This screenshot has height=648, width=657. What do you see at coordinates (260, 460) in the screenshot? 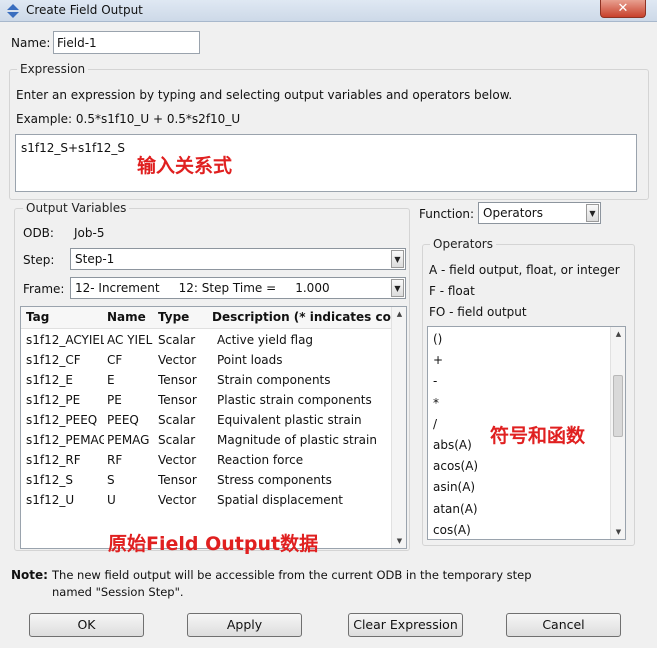
I see `cell-description: Reaction force` at bounding box center [260, 460].